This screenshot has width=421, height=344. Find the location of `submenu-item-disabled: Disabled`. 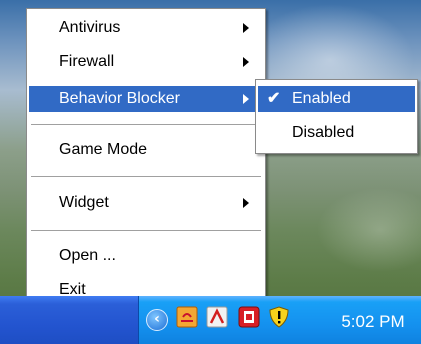

submenu-item-disabled: Disabled is located at coordinates (336, 133).